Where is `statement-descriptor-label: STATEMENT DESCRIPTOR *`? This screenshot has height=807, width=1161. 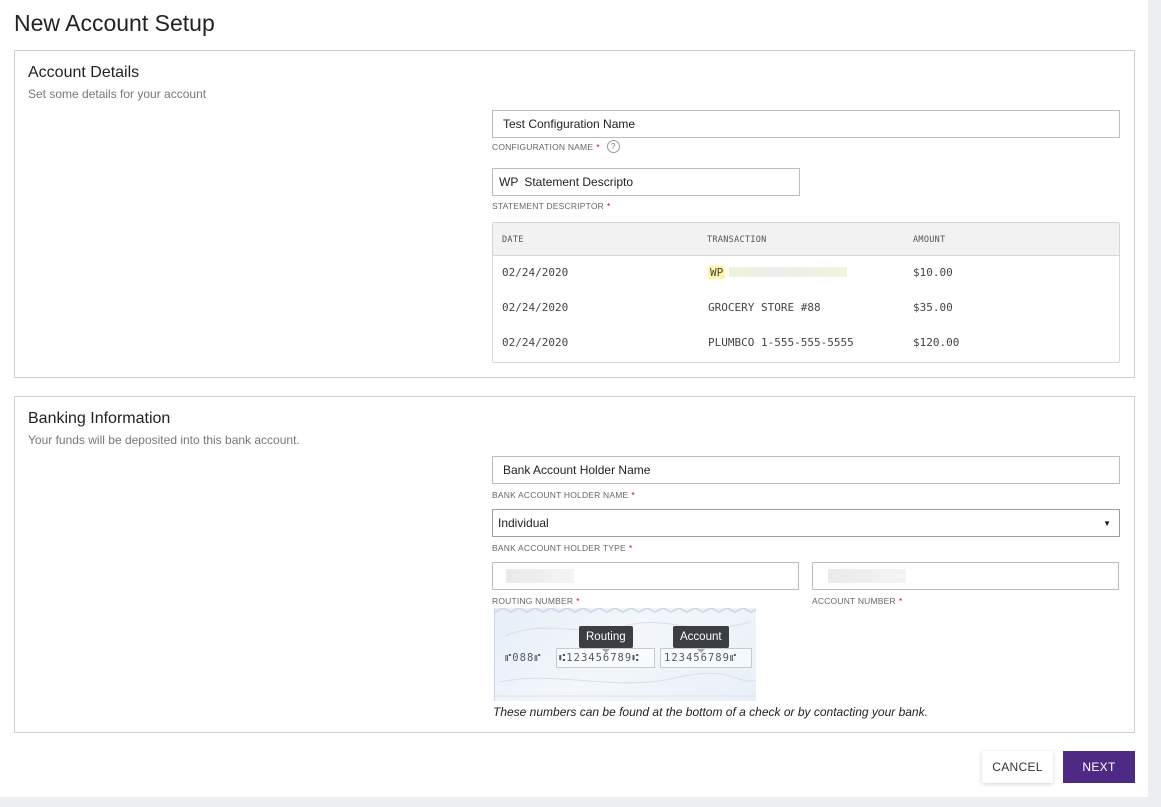 statement-descriptor-label: STATEMENT DESCRIPTOR * is located at coordinates (551, 206).